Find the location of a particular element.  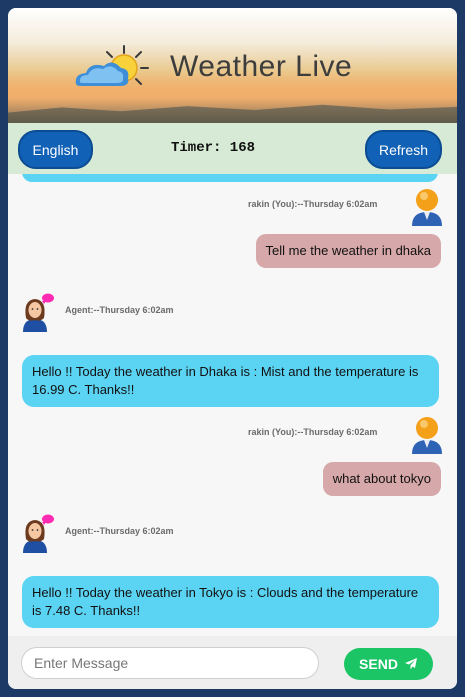

refresh-button: Refresh is located at coordinates (403, 149).